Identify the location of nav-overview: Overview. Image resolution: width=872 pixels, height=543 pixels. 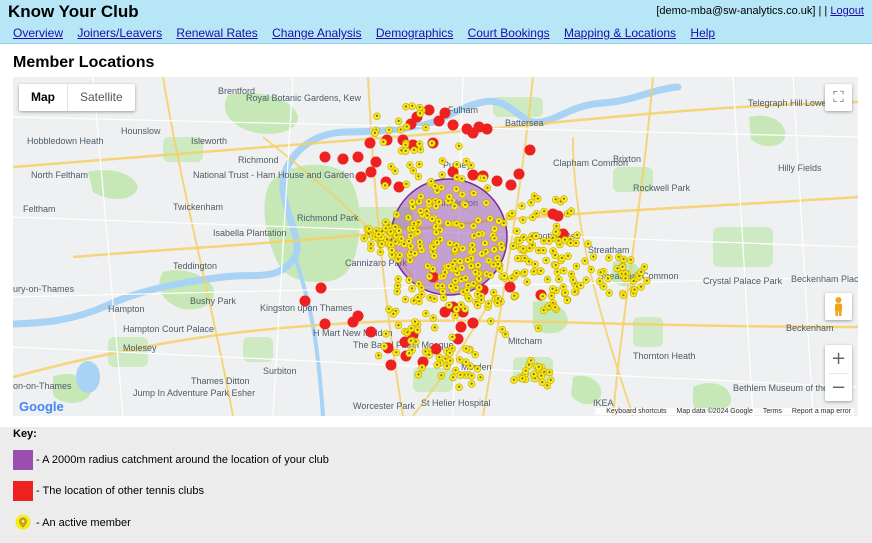
(38, 33).